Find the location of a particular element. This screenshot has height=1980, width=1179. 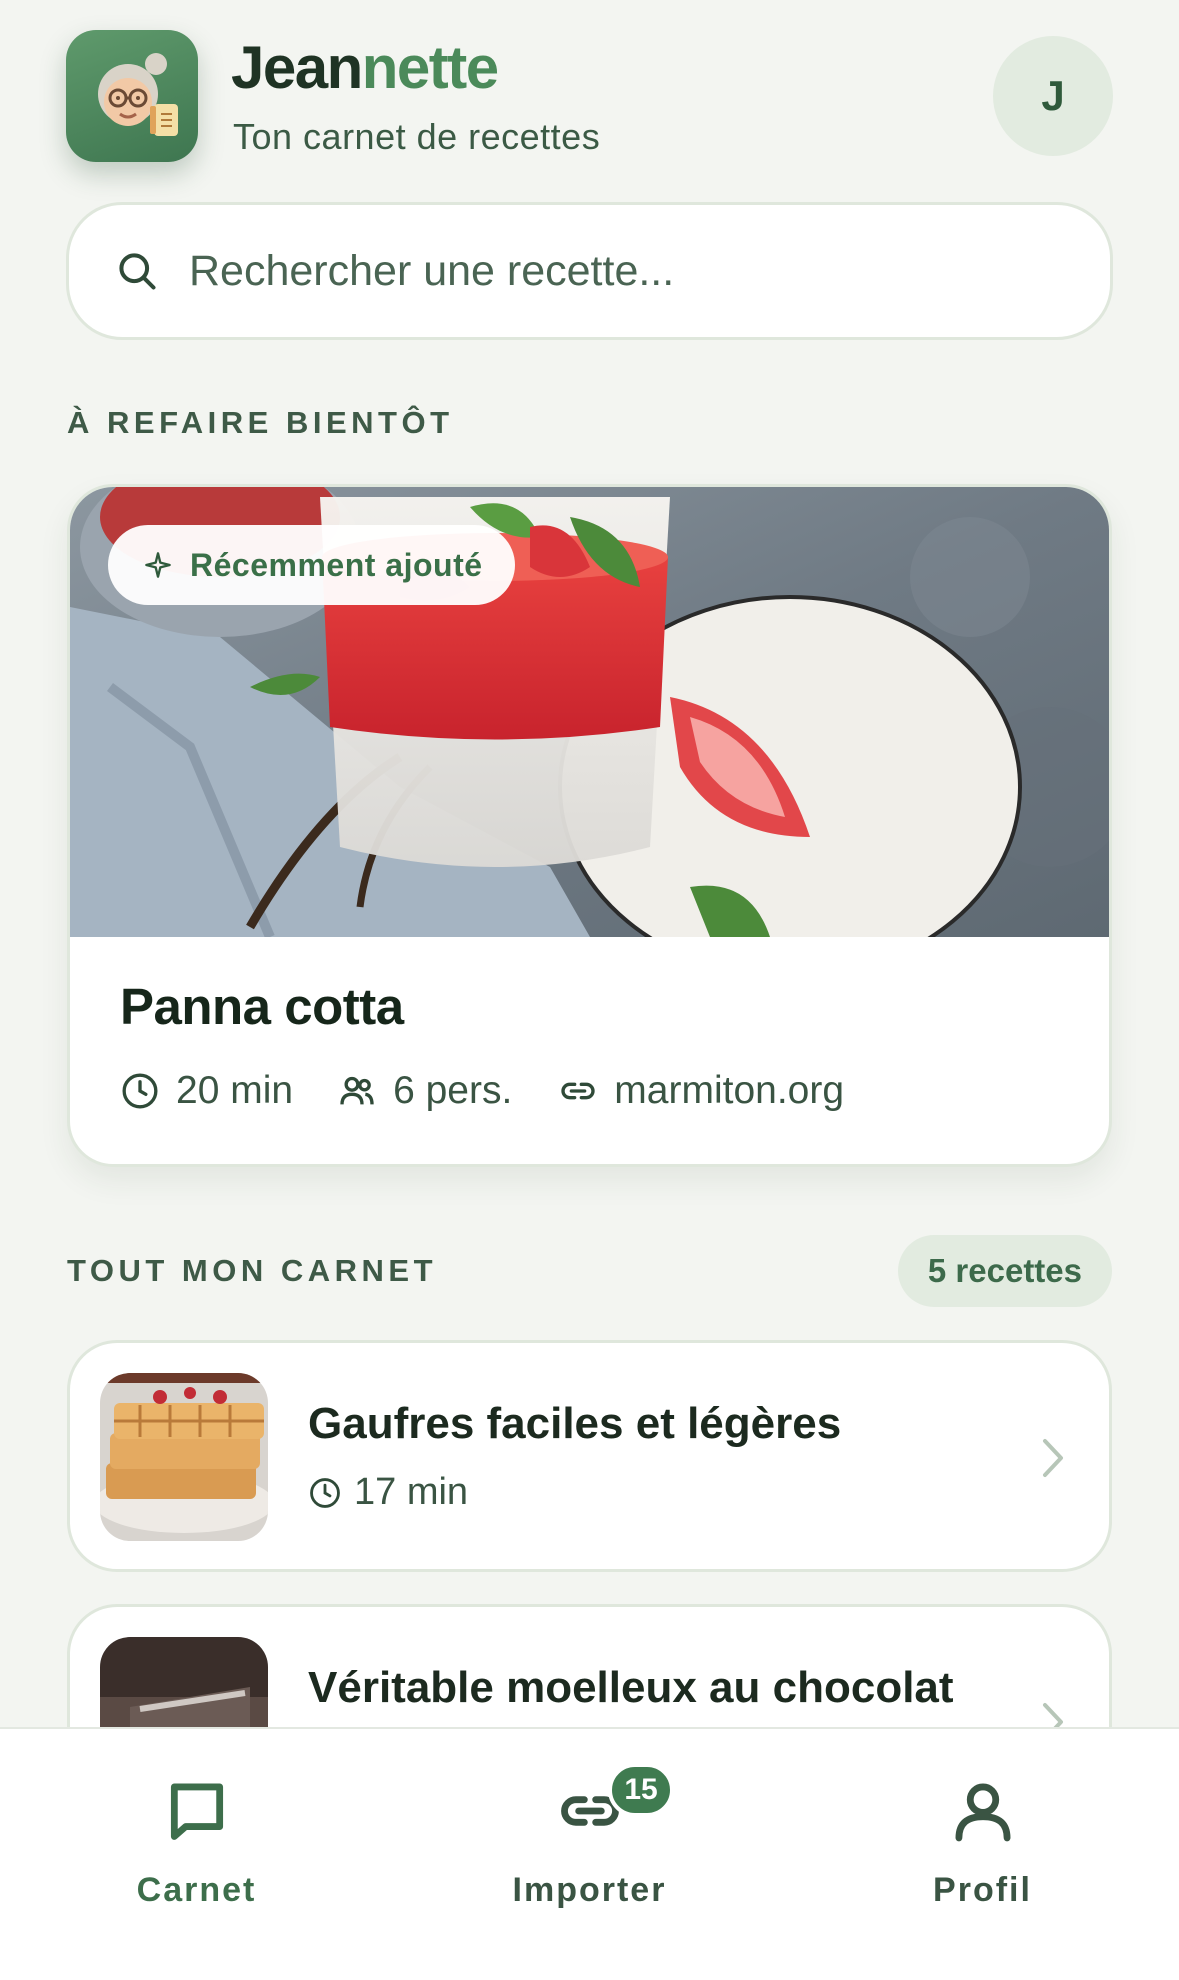

search-icon is located at coordinates (137, 271).